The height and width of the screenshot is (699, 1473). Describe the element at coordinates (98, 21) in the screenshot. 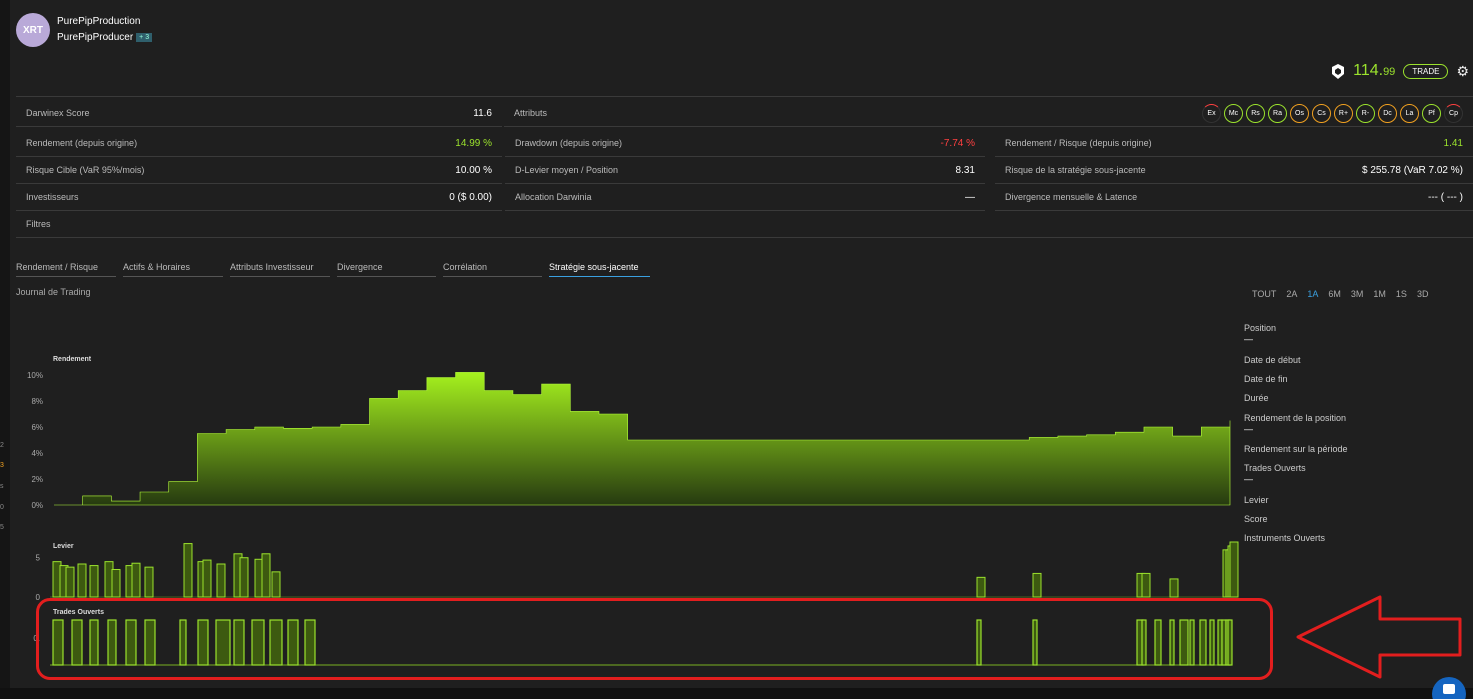

I see `darwin-name: PurePipProduction` at that location.